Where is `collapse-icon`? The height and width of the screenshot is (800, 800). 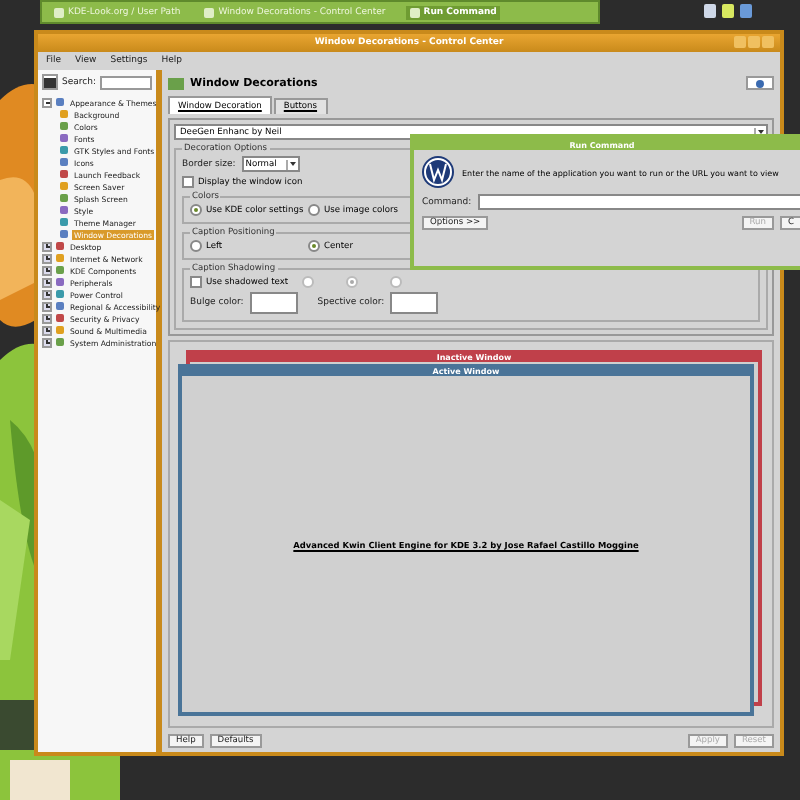
collapse-icon is located at coordinates (47, 102).